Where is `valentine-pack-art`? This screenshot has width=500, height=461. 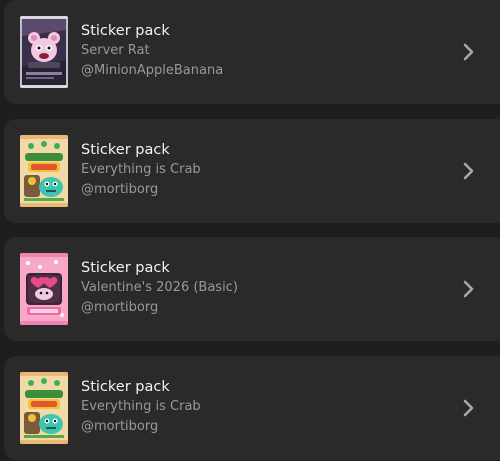
valentine-pack-art is located at coordinates (44, 289).